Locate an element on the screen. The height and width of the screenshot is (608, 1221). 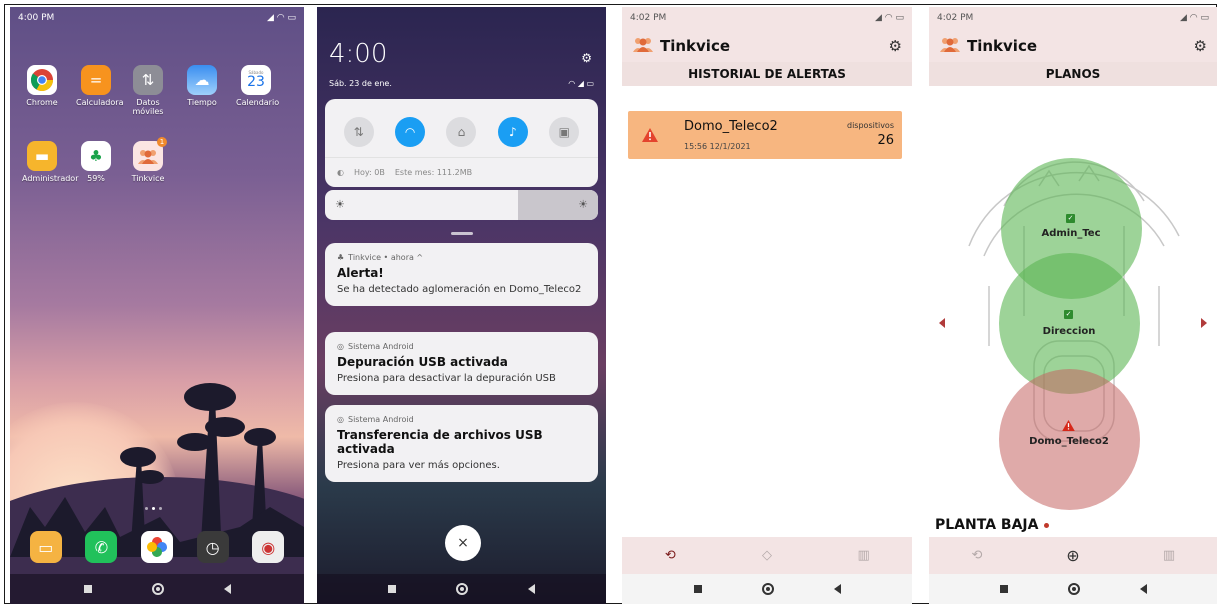
previous-floor-arrow-icon is located at coordinates (942, 323).